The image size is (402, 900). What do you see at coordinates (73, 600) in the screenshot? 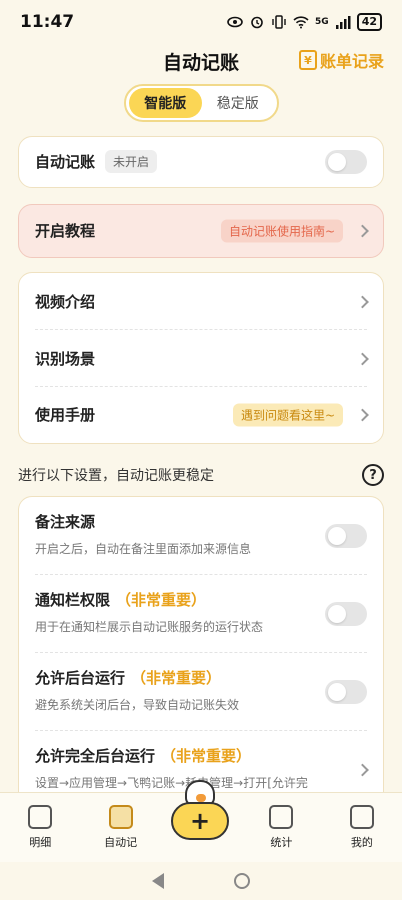
I see `setting-title-text: 通知栏权限` at bounding box center [73, 600].